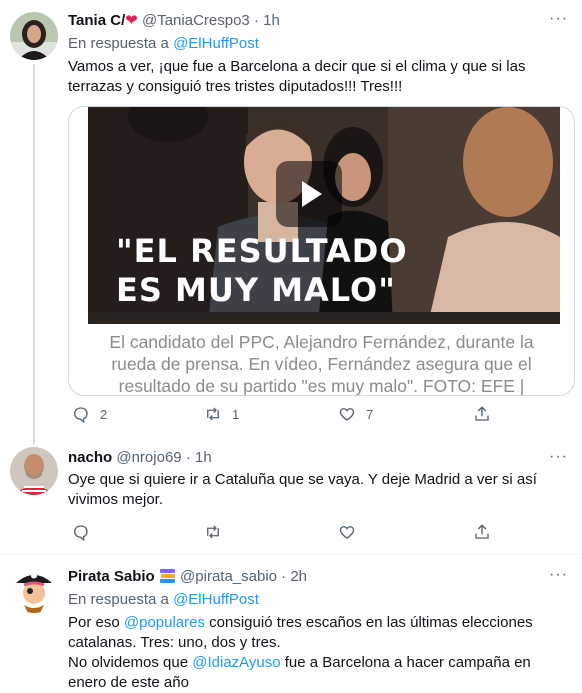 This screenshot has width=582, height=693. Describe the element at coordinates (164, 622) in the screenshot. I see `mention-link: @populares` at that location.